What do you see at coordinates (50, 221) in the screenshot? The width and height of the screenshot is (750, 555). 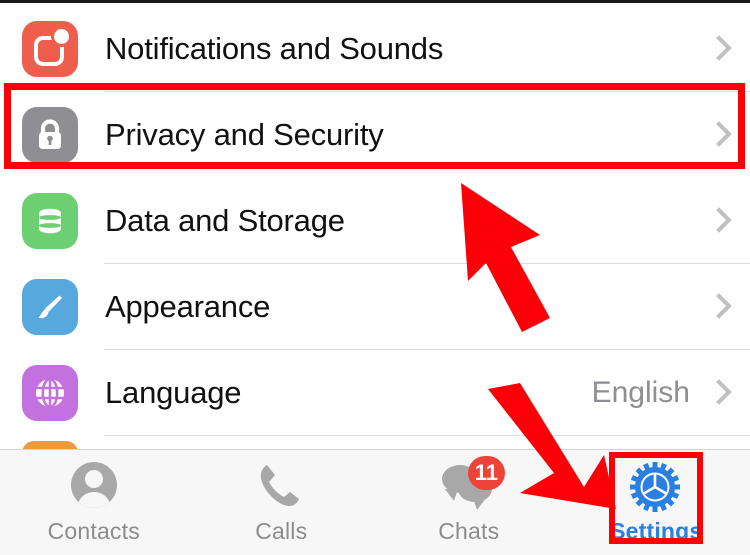 I see `database-icon` at bounding box center [50, 221].